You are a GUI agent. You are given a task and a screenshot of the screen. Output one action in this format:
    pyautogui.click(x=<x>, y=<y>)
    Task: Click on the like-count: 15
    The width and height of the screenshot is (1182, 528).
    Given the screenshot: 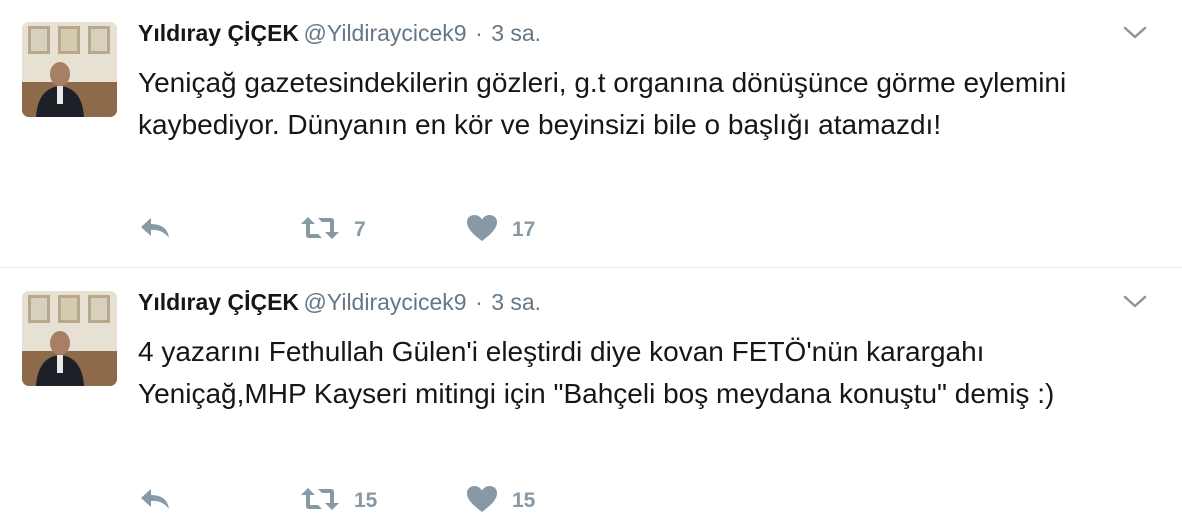 What is the action you would take?
    pyautogui.click(x=524, y=500)
    